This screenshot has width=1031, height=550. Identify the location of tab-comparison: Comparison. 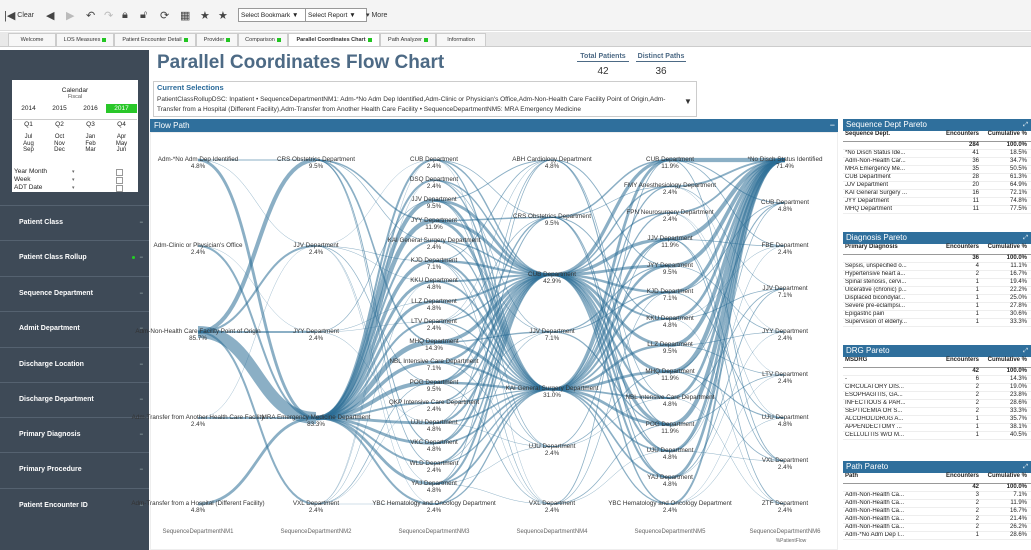
(263, 39).